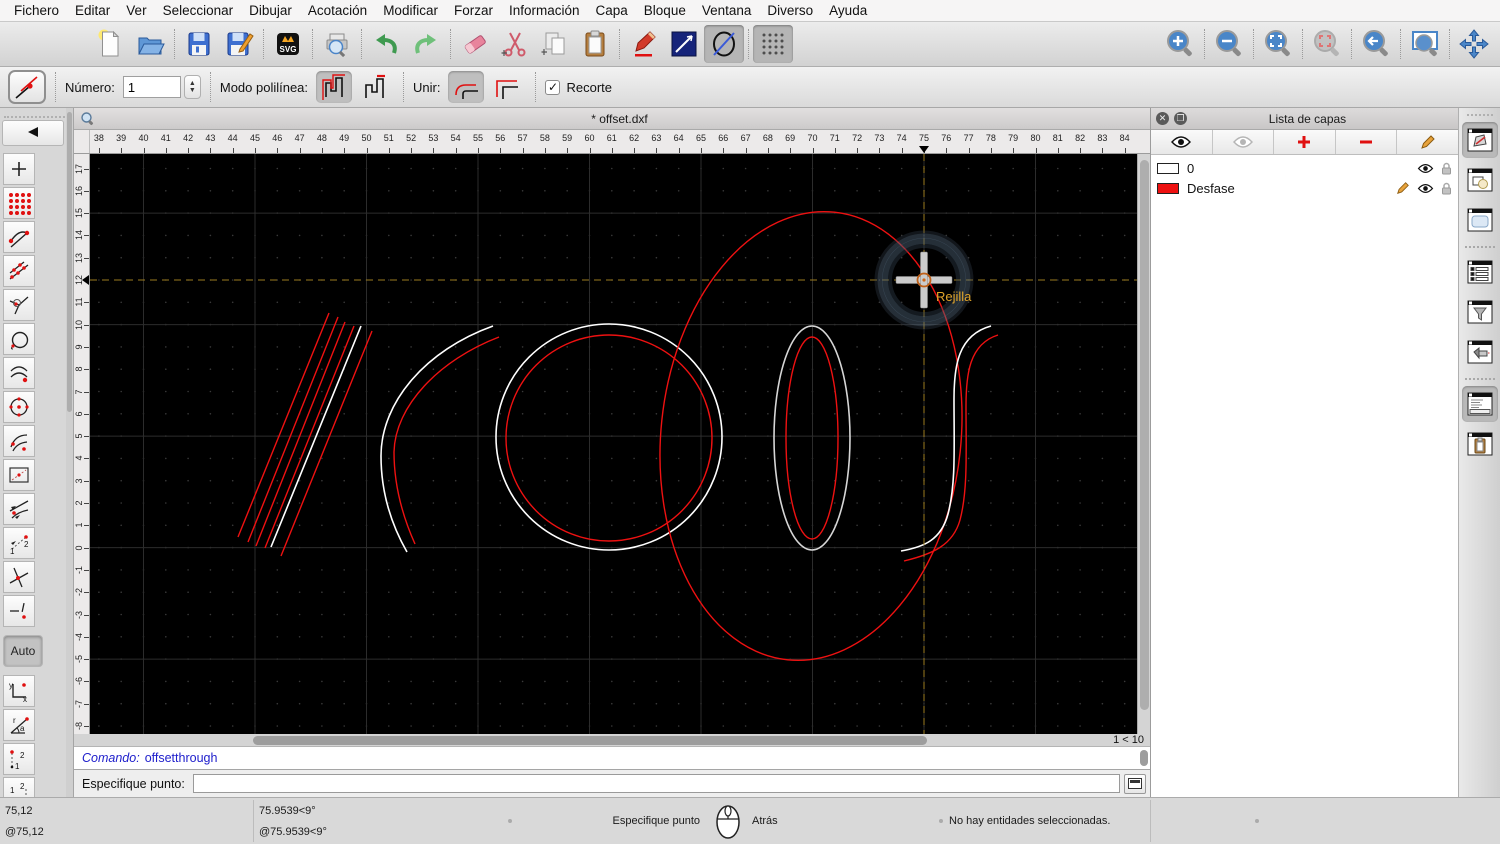 This screenshot has height=844, width=1500. I want to click on add-layer-button, so click(1305, 142).